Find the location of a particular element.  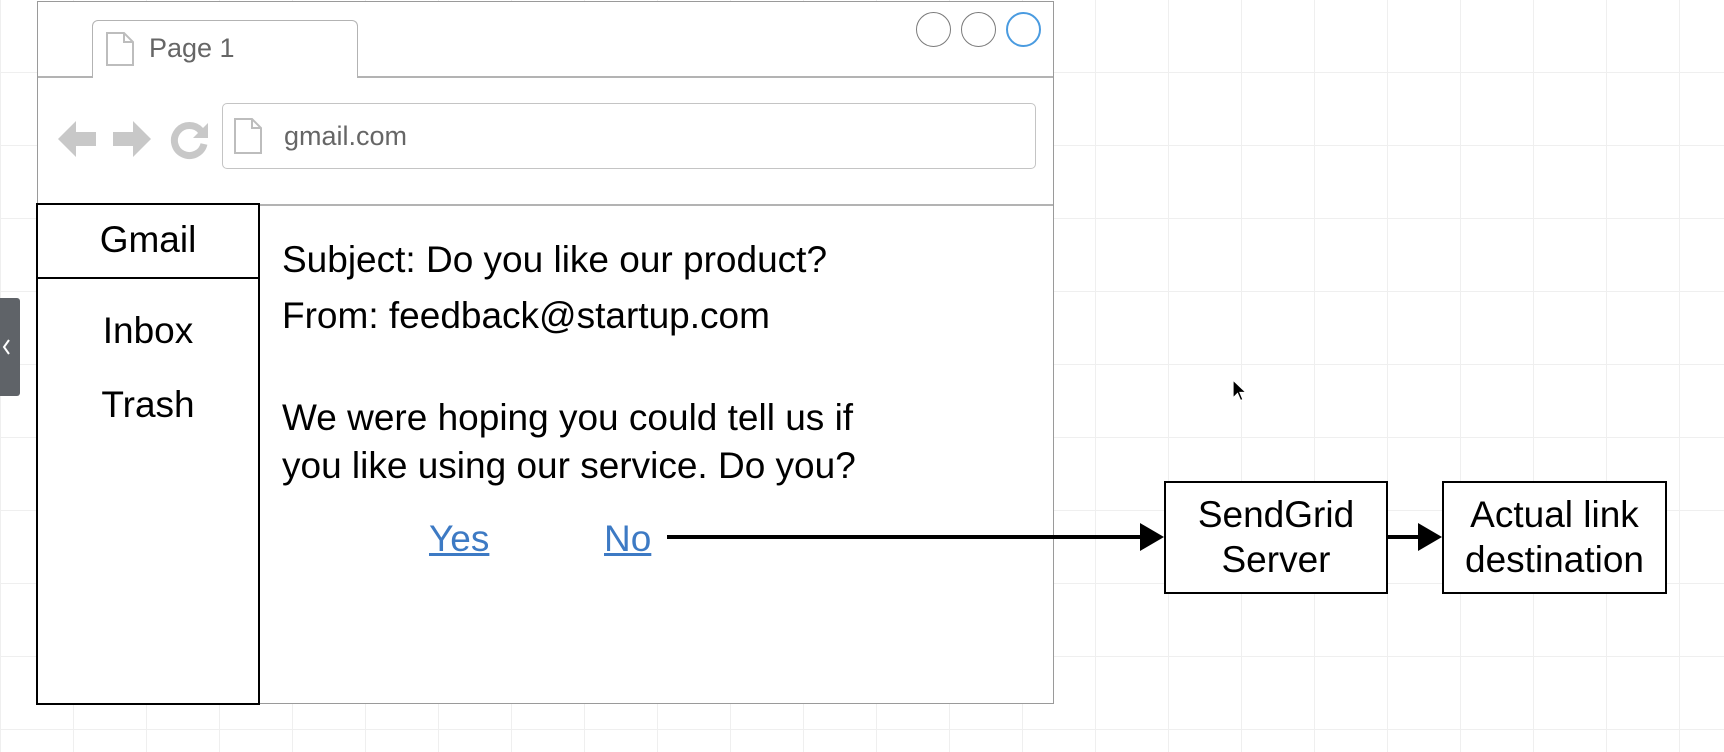

sendgrid-label-line-1: SendGrid is located at coordinates (1276, 515).